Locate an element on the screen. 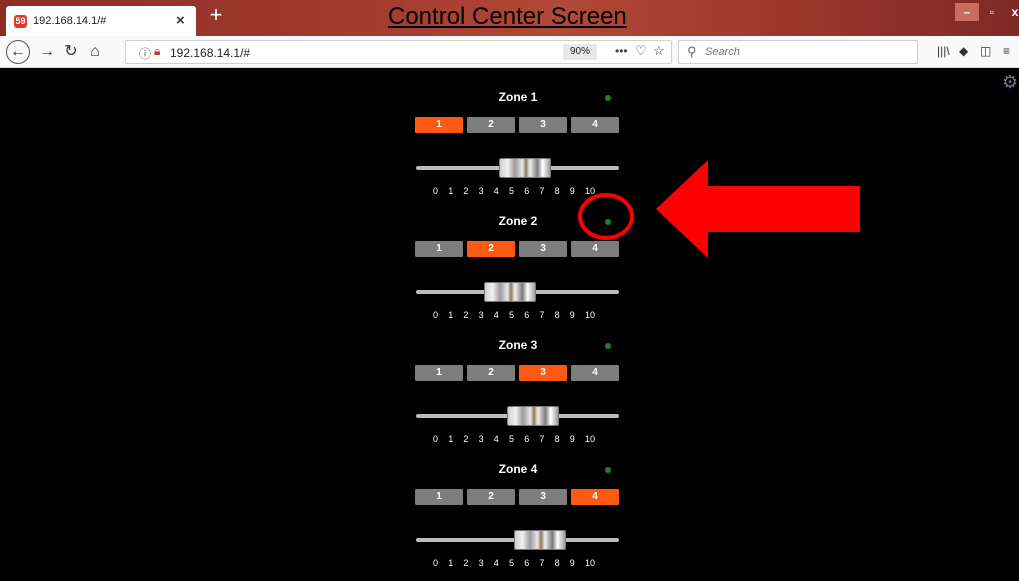 This screenshot has height=581, width=1019. bookmark-star-icon: ☆ is located at coordinates (659, 51).